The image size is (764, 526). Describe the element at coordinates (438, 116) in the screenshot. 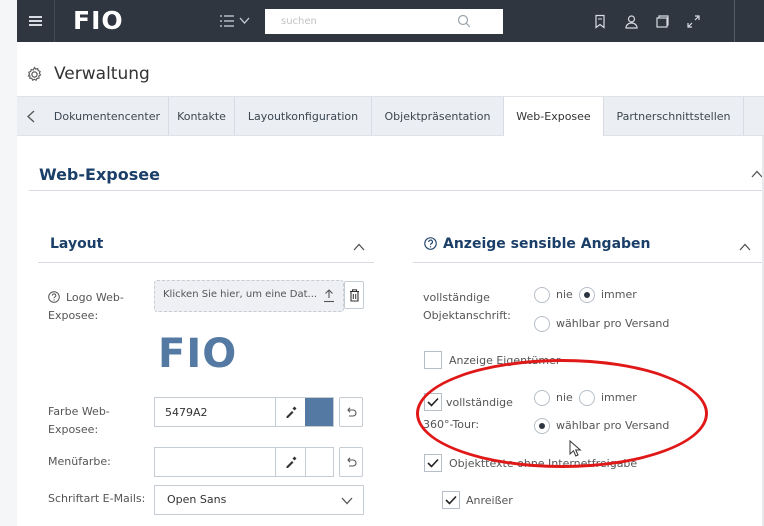

I see `tab-objektpraesentation: Objektpräsentation` at that location.